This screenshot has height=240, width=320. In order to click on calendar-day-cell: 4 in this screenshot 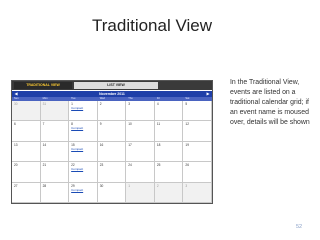, I will do `click(169, 111)`.